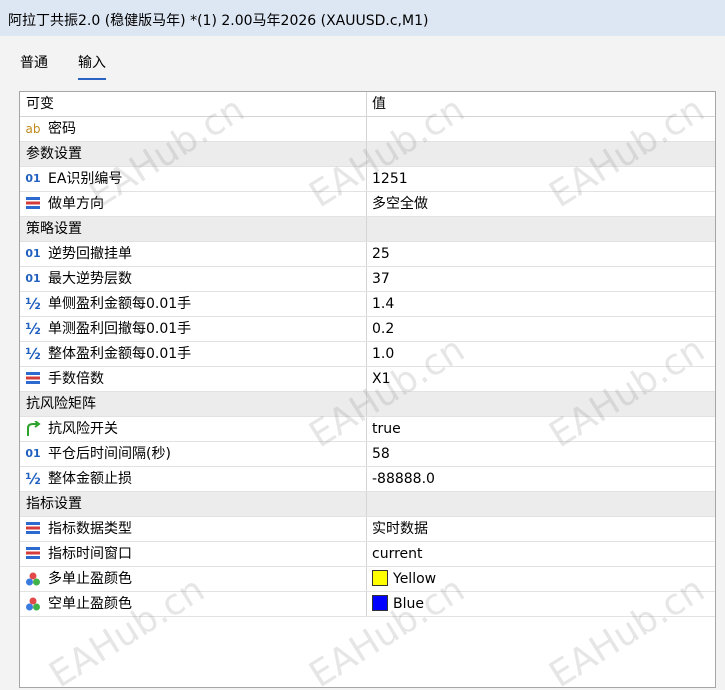  What do you see at coordinates (541, 379) in the screenshot?
I see `parameter-value-cell: X1` at bounding box center [541, 379].